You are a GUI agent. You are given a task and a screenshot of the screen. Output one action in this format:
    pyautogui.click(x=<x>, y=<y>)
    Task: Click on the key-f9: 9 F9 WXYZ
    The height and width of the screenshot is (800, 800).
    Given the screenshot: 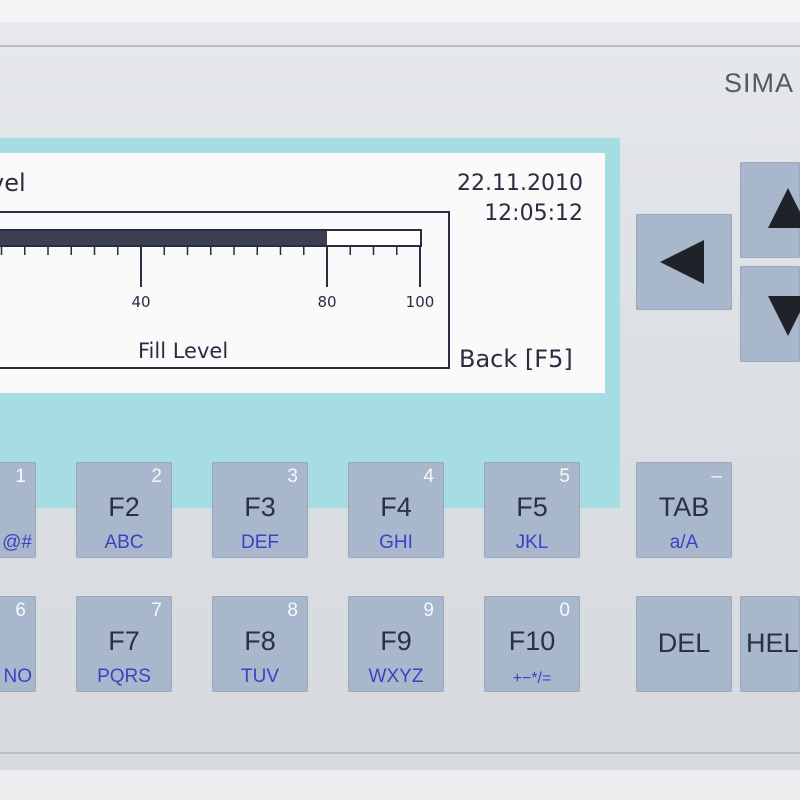 What is the action you would take?
    pyautogui.click(x=396, y=644)
    